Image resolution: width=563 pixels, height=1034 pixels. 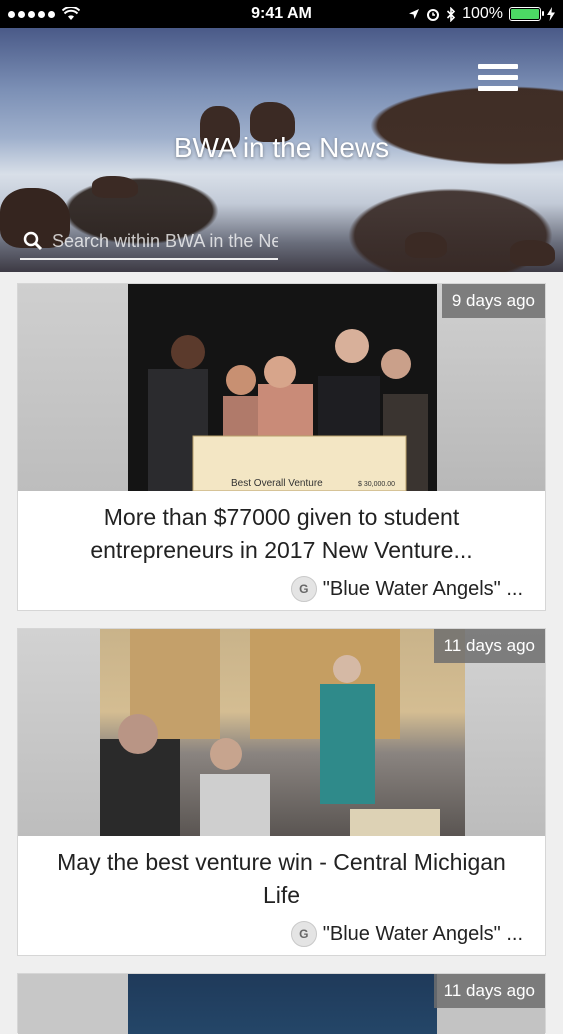 I want to click on search-bar, so click(x=149, y=242).